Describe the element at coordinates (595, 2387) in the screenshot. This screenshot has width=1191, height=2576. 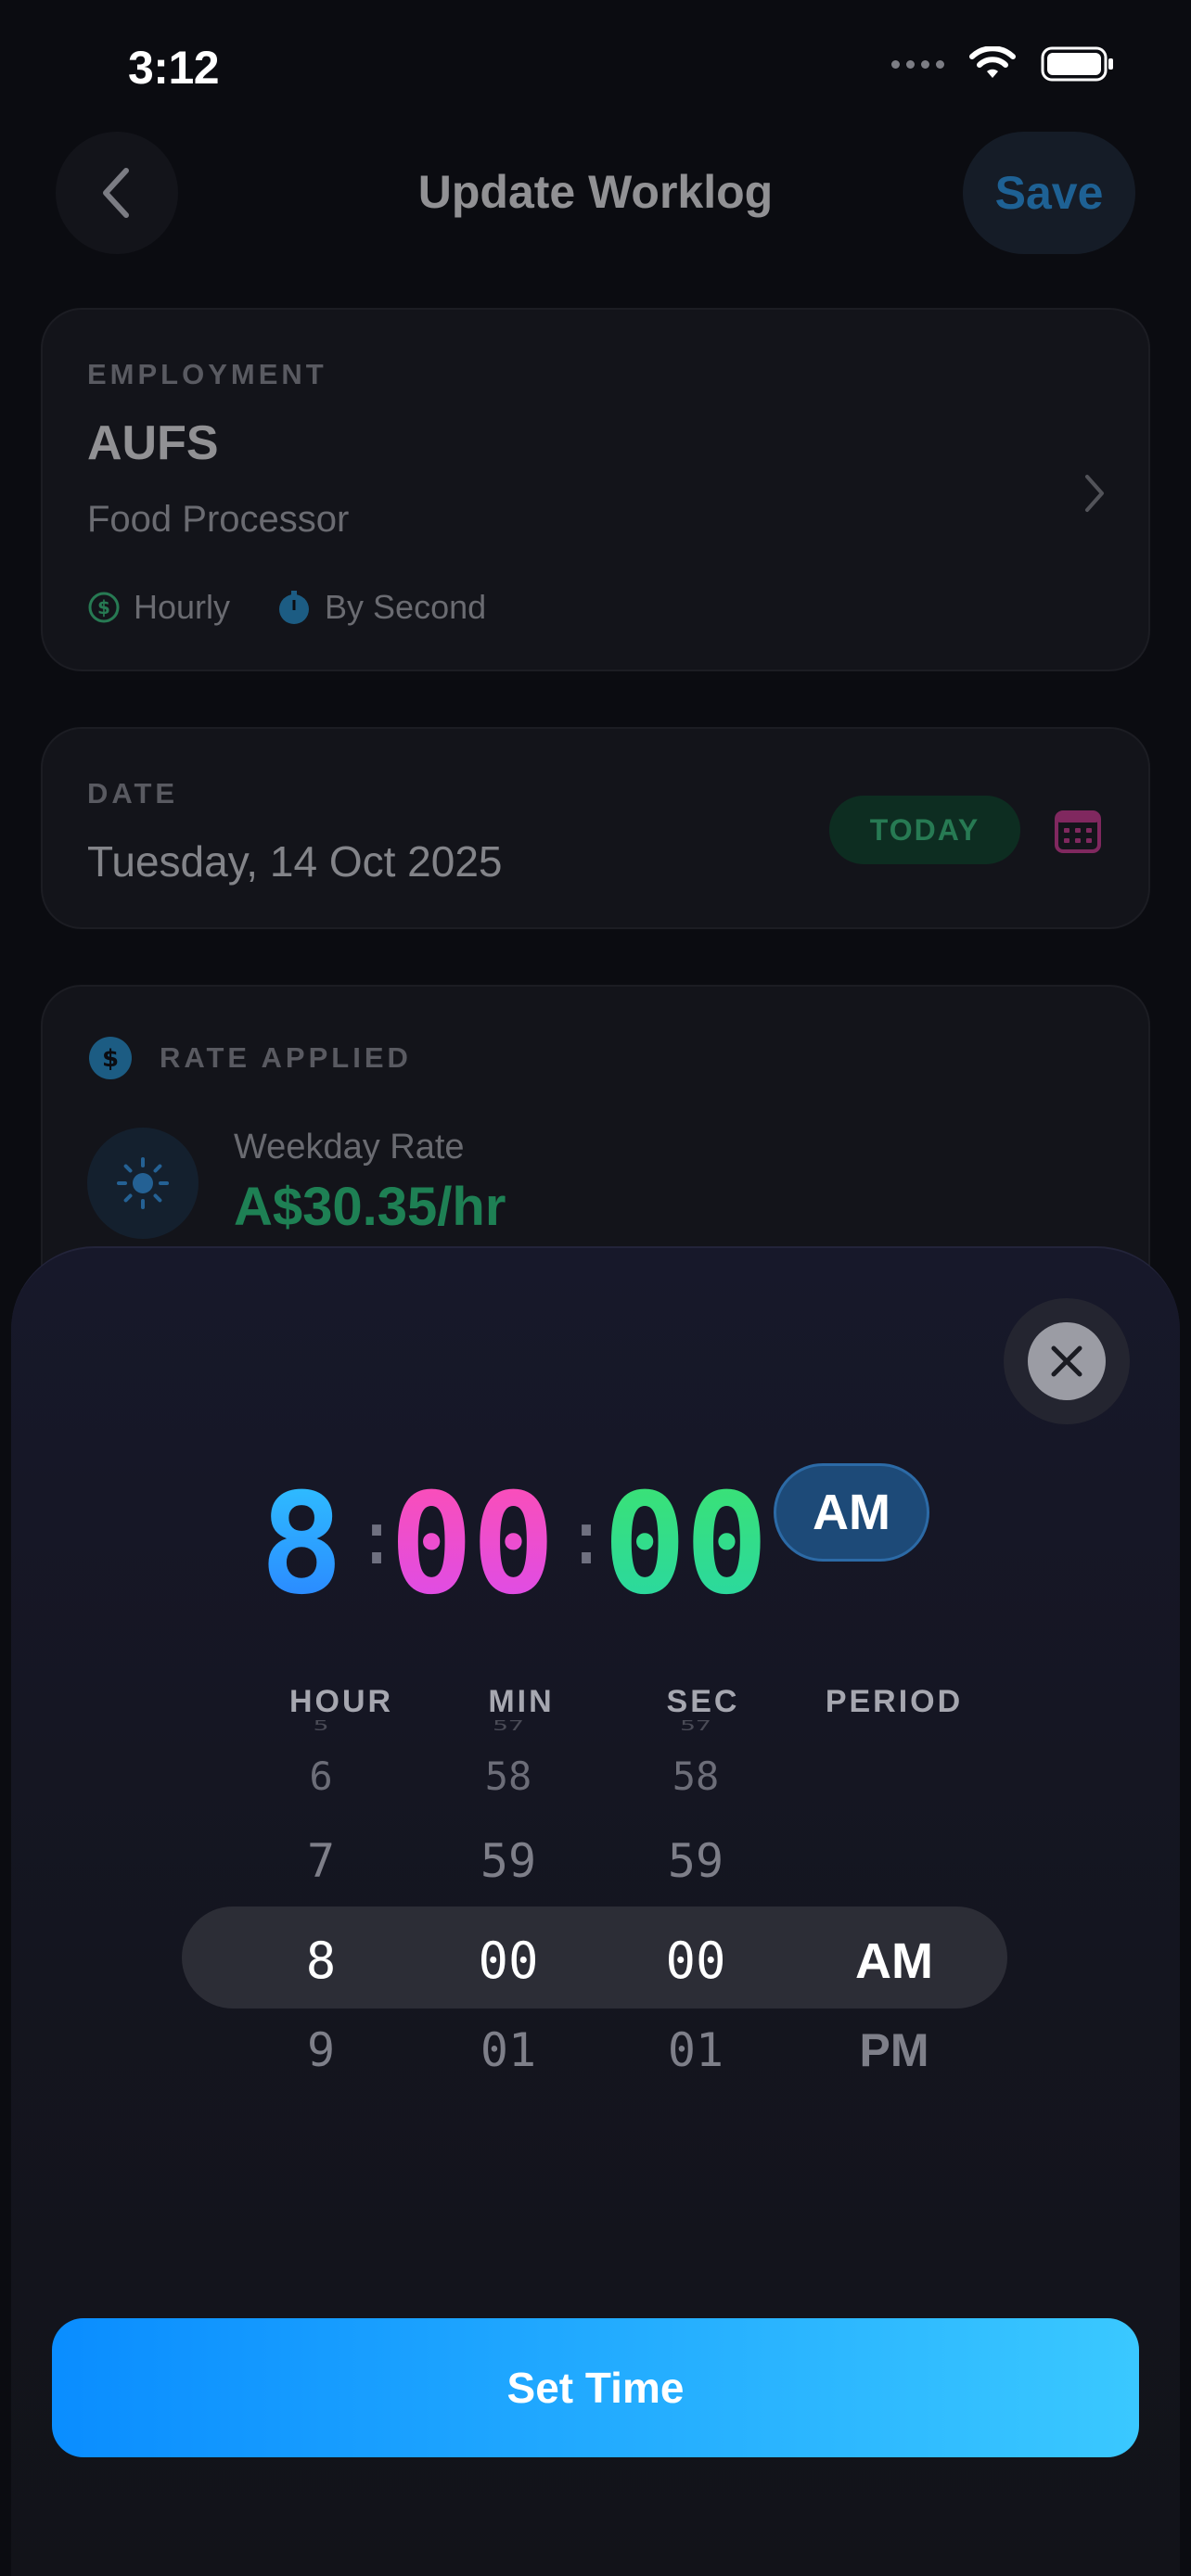
I see `set-time-button: Set Time` at that location.